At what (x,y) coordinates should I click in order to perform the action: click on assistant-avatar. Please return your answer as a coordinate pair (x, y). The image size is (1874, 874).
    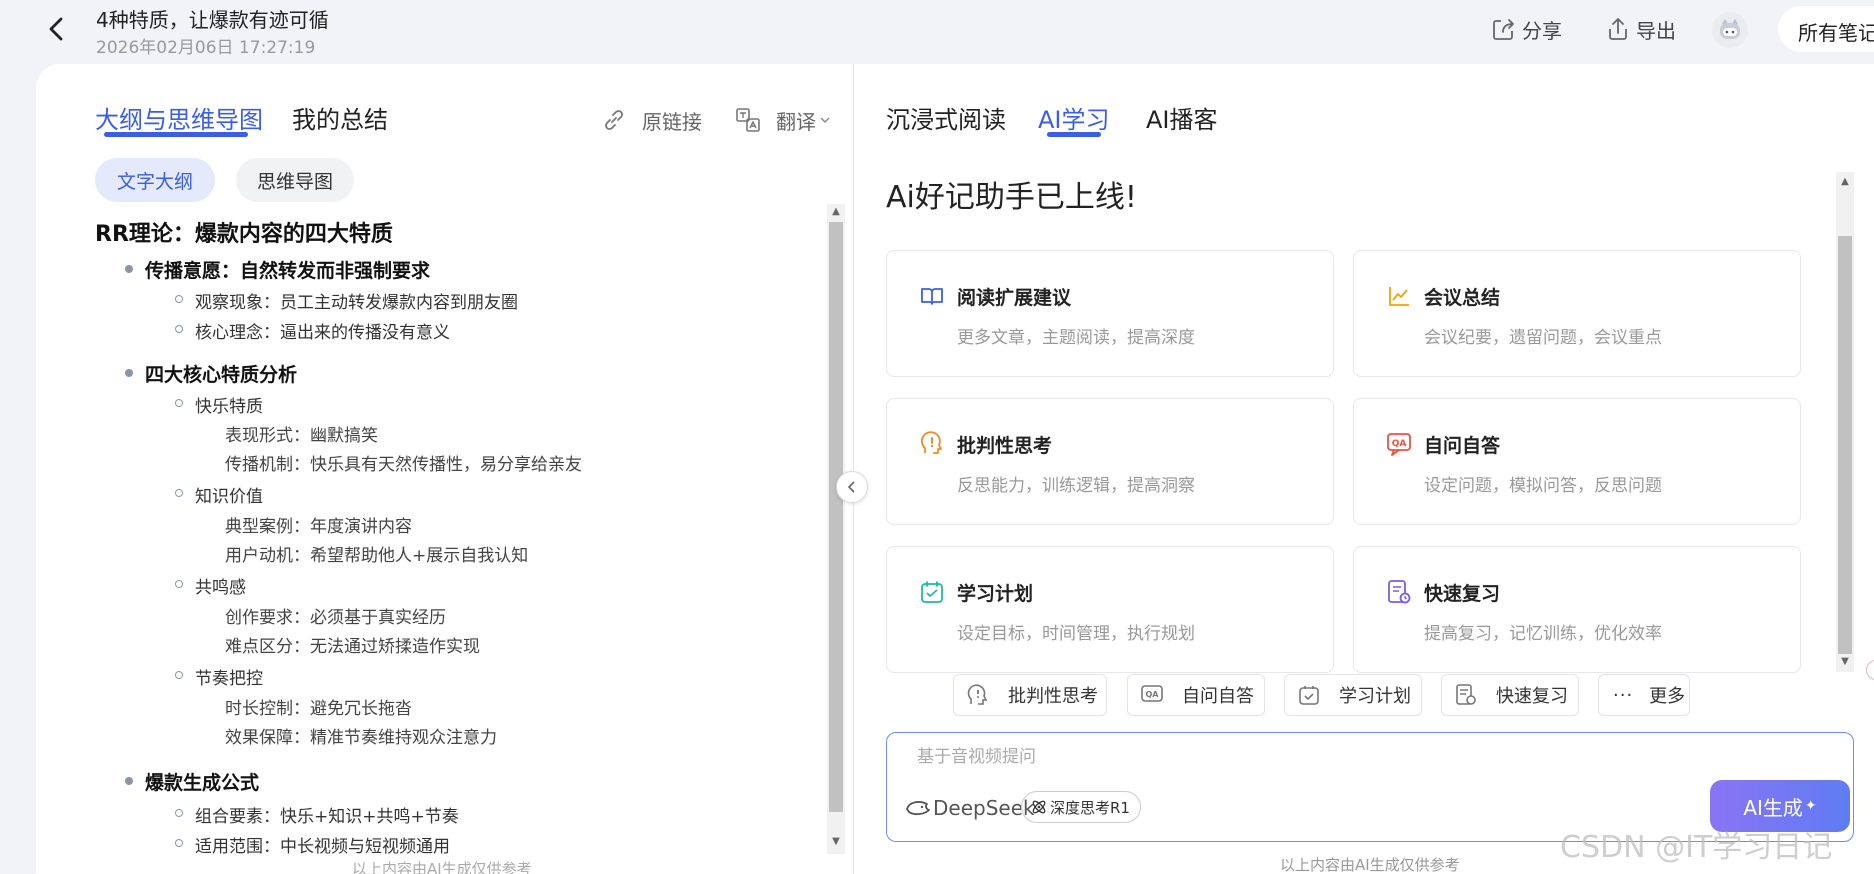
    Looking at the image, I should click on (1730, 30).